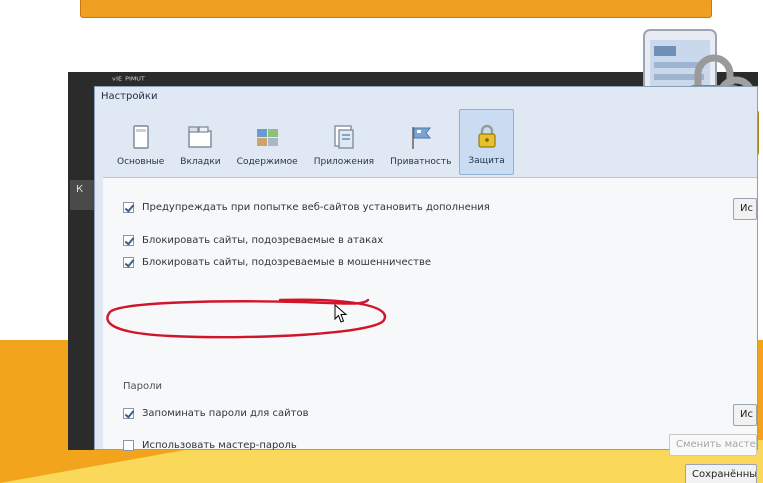 Image resolution: width=763 pixels, height=483 pixels. Describe the element at coordinates (219, 445) in the screenshot. I see `option-label: Использовать мастер-пароль` at that location.